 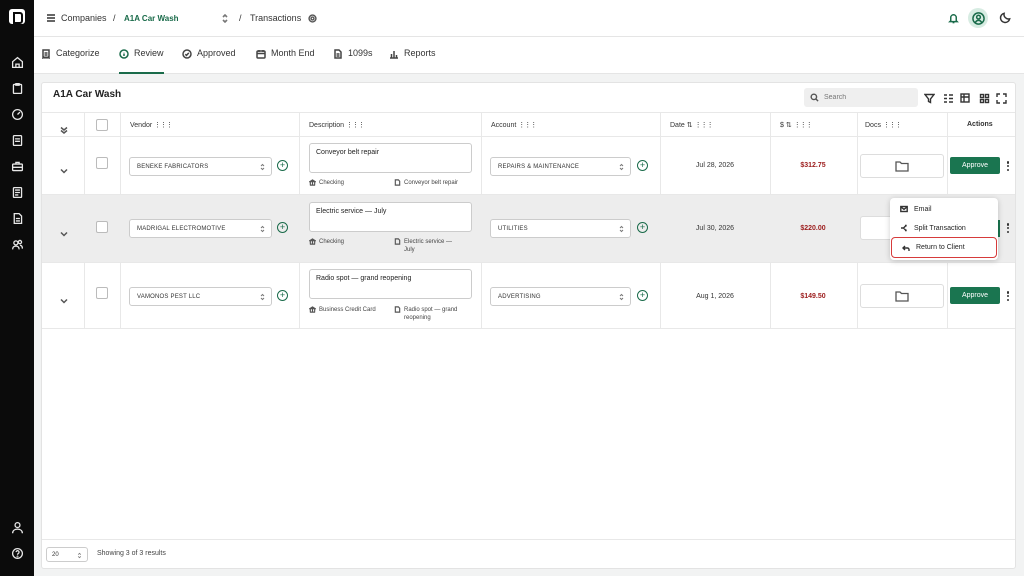 I want to click on column-vendor-label: Vendor, so click(x=141, y=125).